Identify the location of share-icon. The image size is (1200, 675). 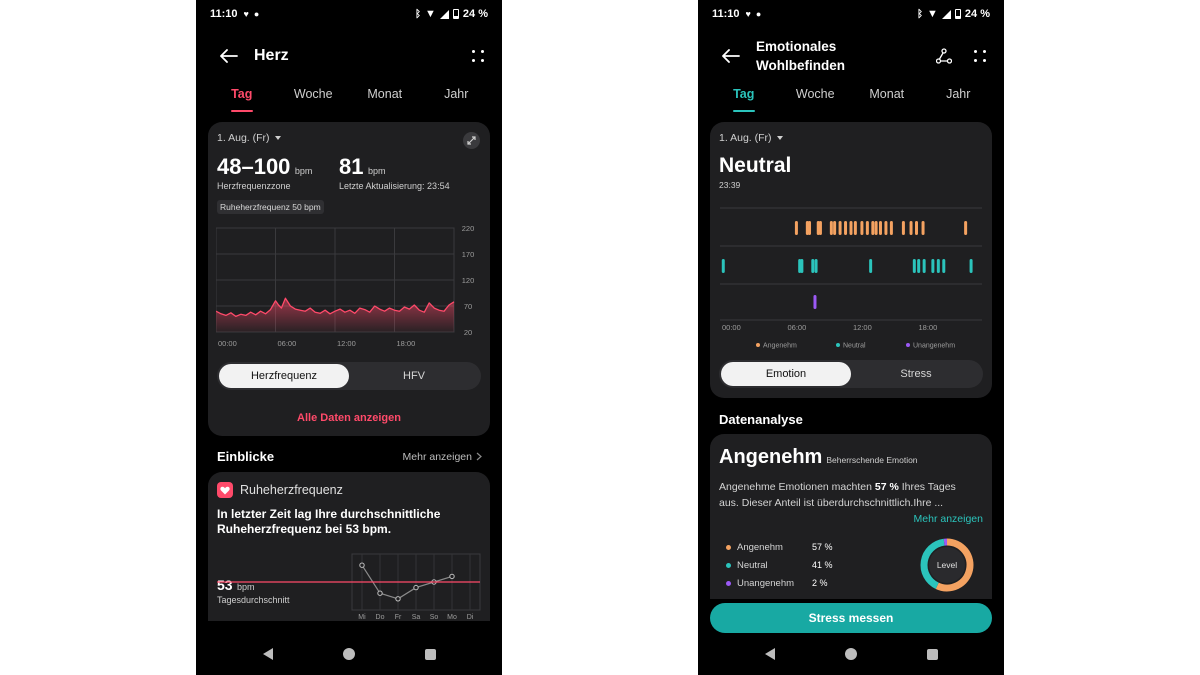
(944, 56).